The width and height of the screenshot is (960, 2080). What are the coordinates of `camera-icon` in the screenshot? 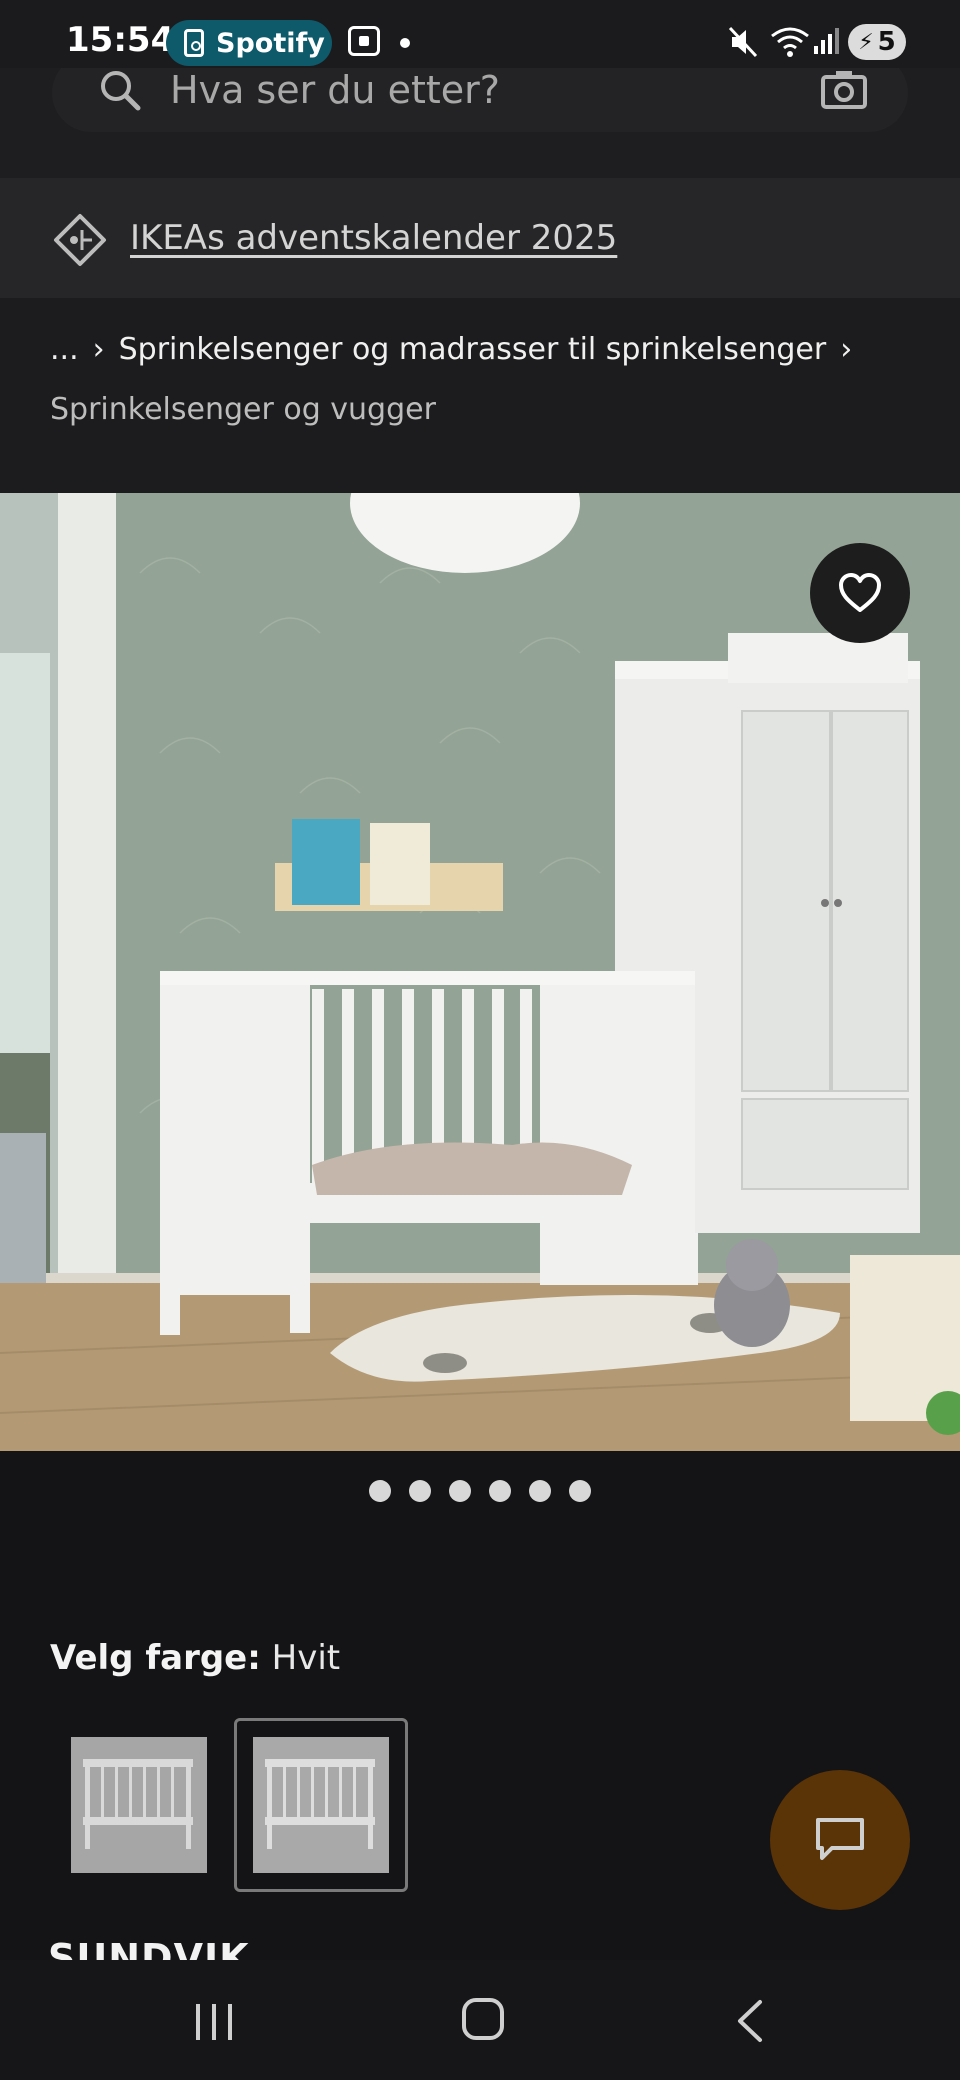 It's located at (844, 89).